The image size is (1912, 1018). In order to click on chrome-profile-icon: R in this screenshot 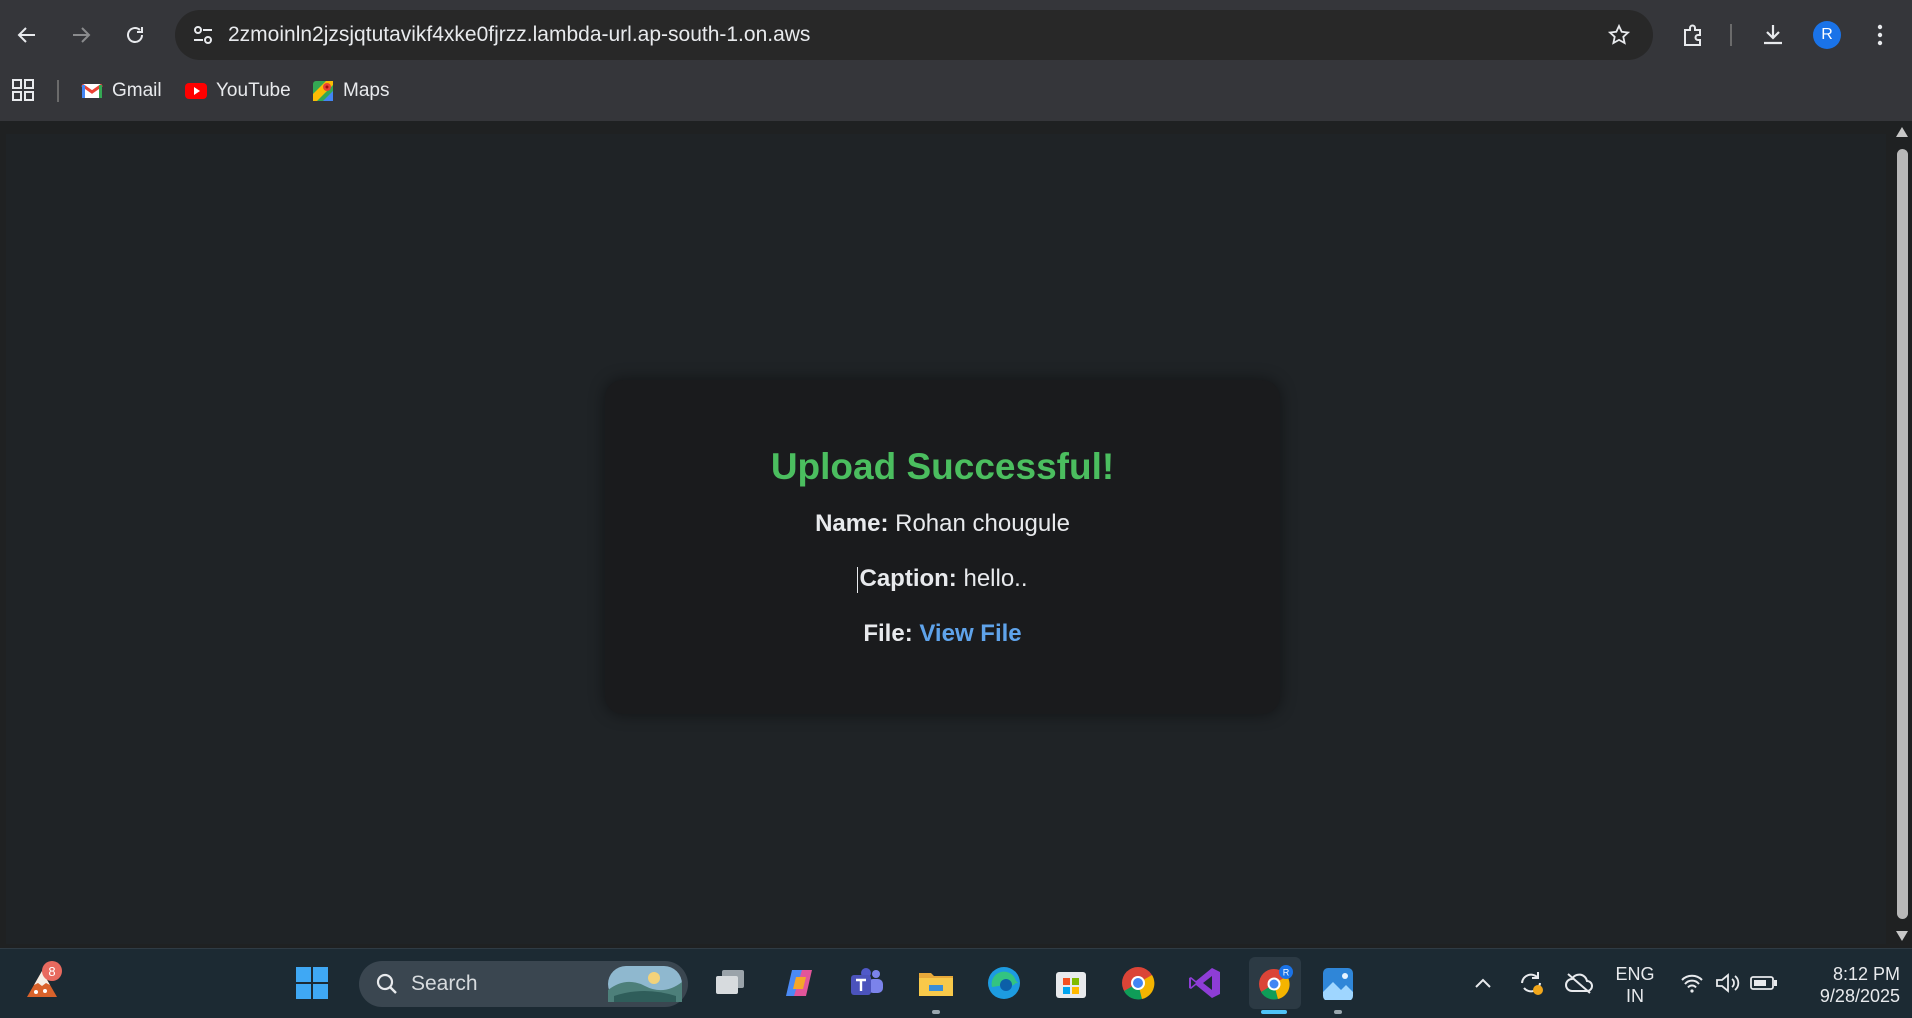, I will do `click(1276, 982)`.